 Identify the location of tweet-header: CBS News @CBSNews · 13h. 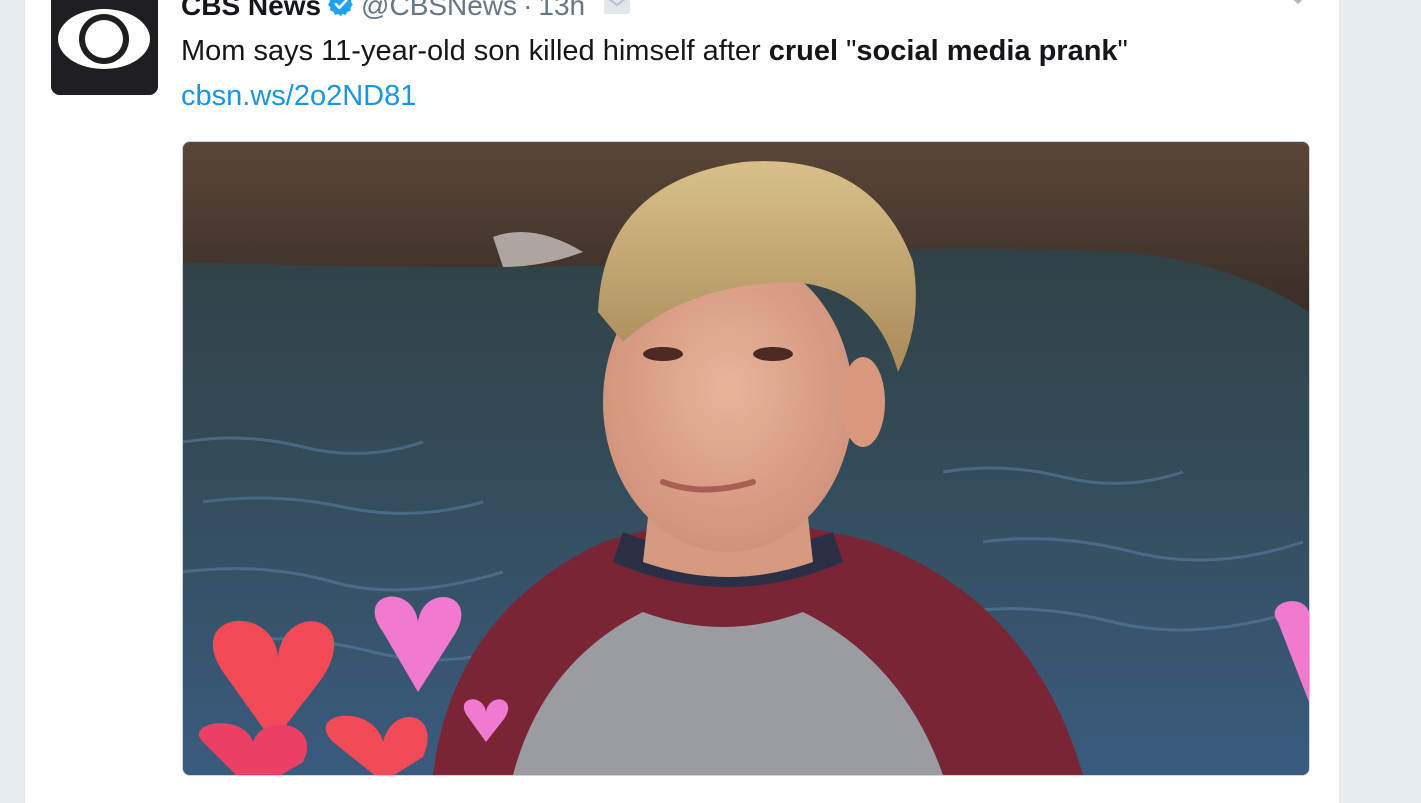
(406, 13).